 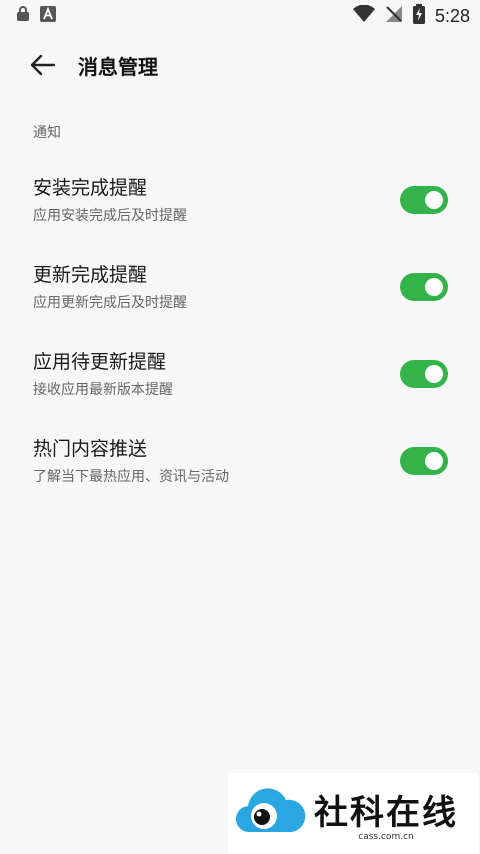 What do you see at coordinates (270, 814) in the screenshot?
I see `cloud-eye-logo-icon` at bounding box center [270, 814].